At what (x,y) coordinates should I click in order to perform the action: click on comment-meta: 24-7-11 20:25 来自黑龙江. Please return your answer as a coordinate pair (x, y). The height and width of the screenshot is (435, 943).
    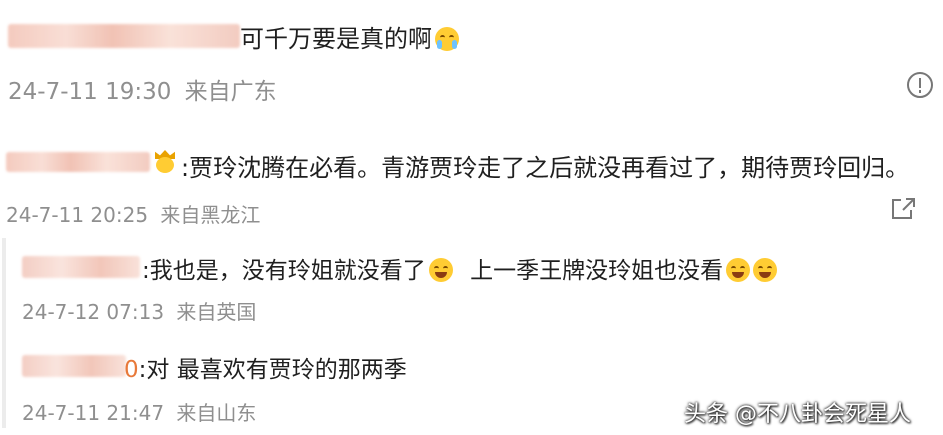
    Looking at the image, I should click on (133, 213).